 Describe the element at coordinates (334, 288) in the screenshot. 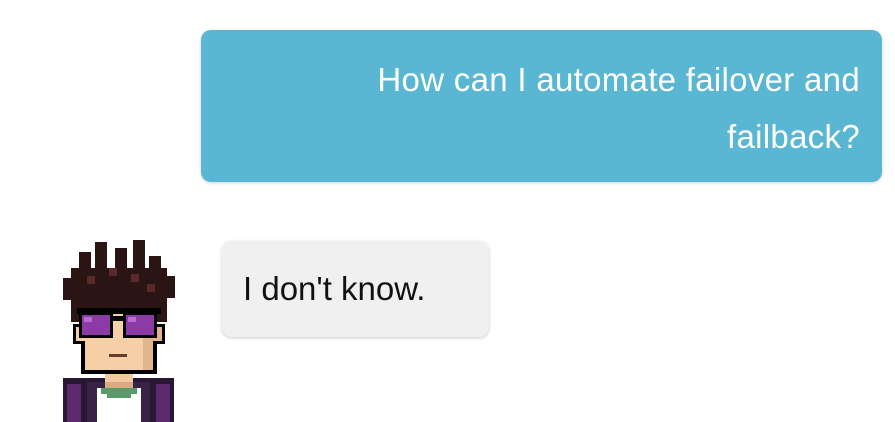

I see `bot-message-text: I don't know.` at that location.